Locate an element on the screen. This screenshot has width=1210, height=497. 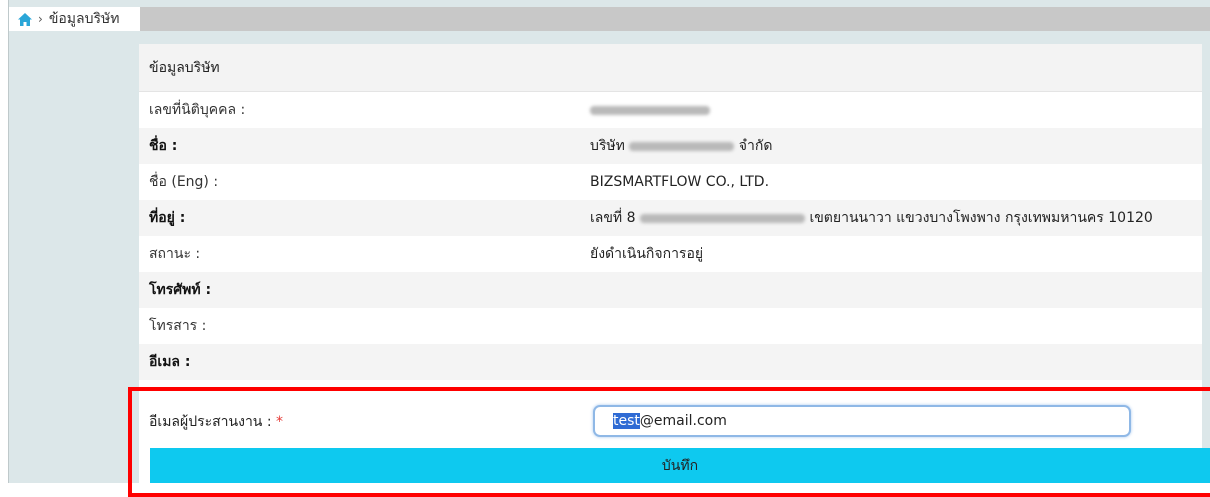
field-label: เลขที่นิติบุคคล : is located at coordinates (197, 110).